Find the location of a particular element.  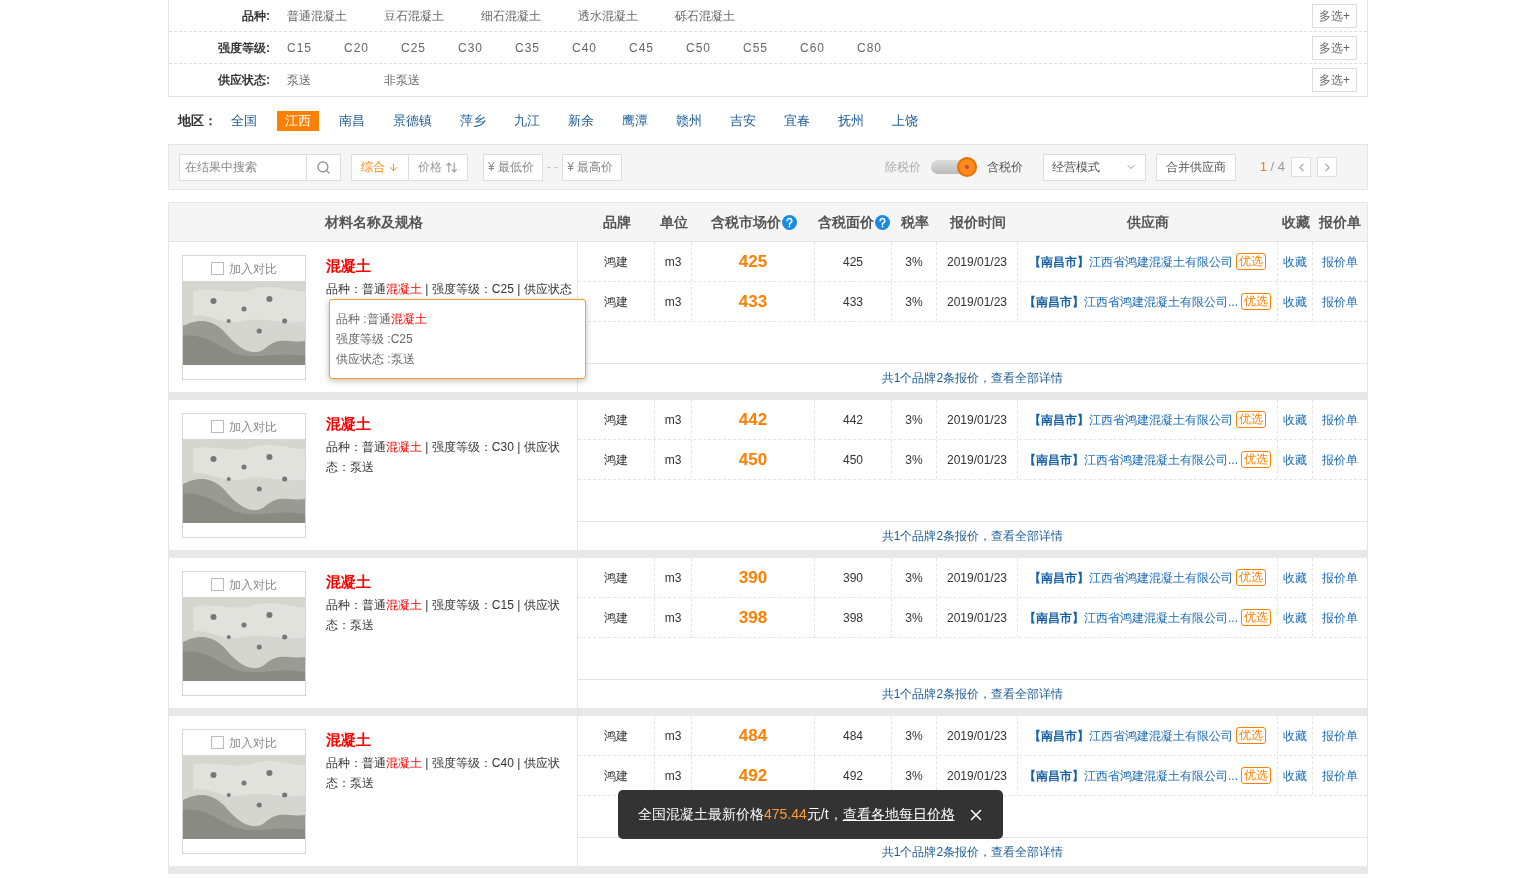

search-input: 在结果中搜索 is located at coordinates (243, 167).